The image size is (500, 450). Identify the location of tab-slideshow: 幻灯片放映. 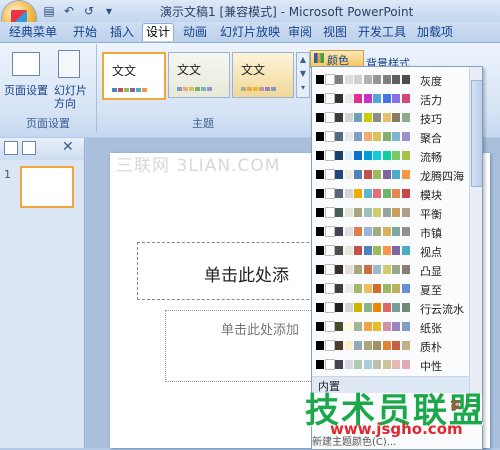
(250, 32).